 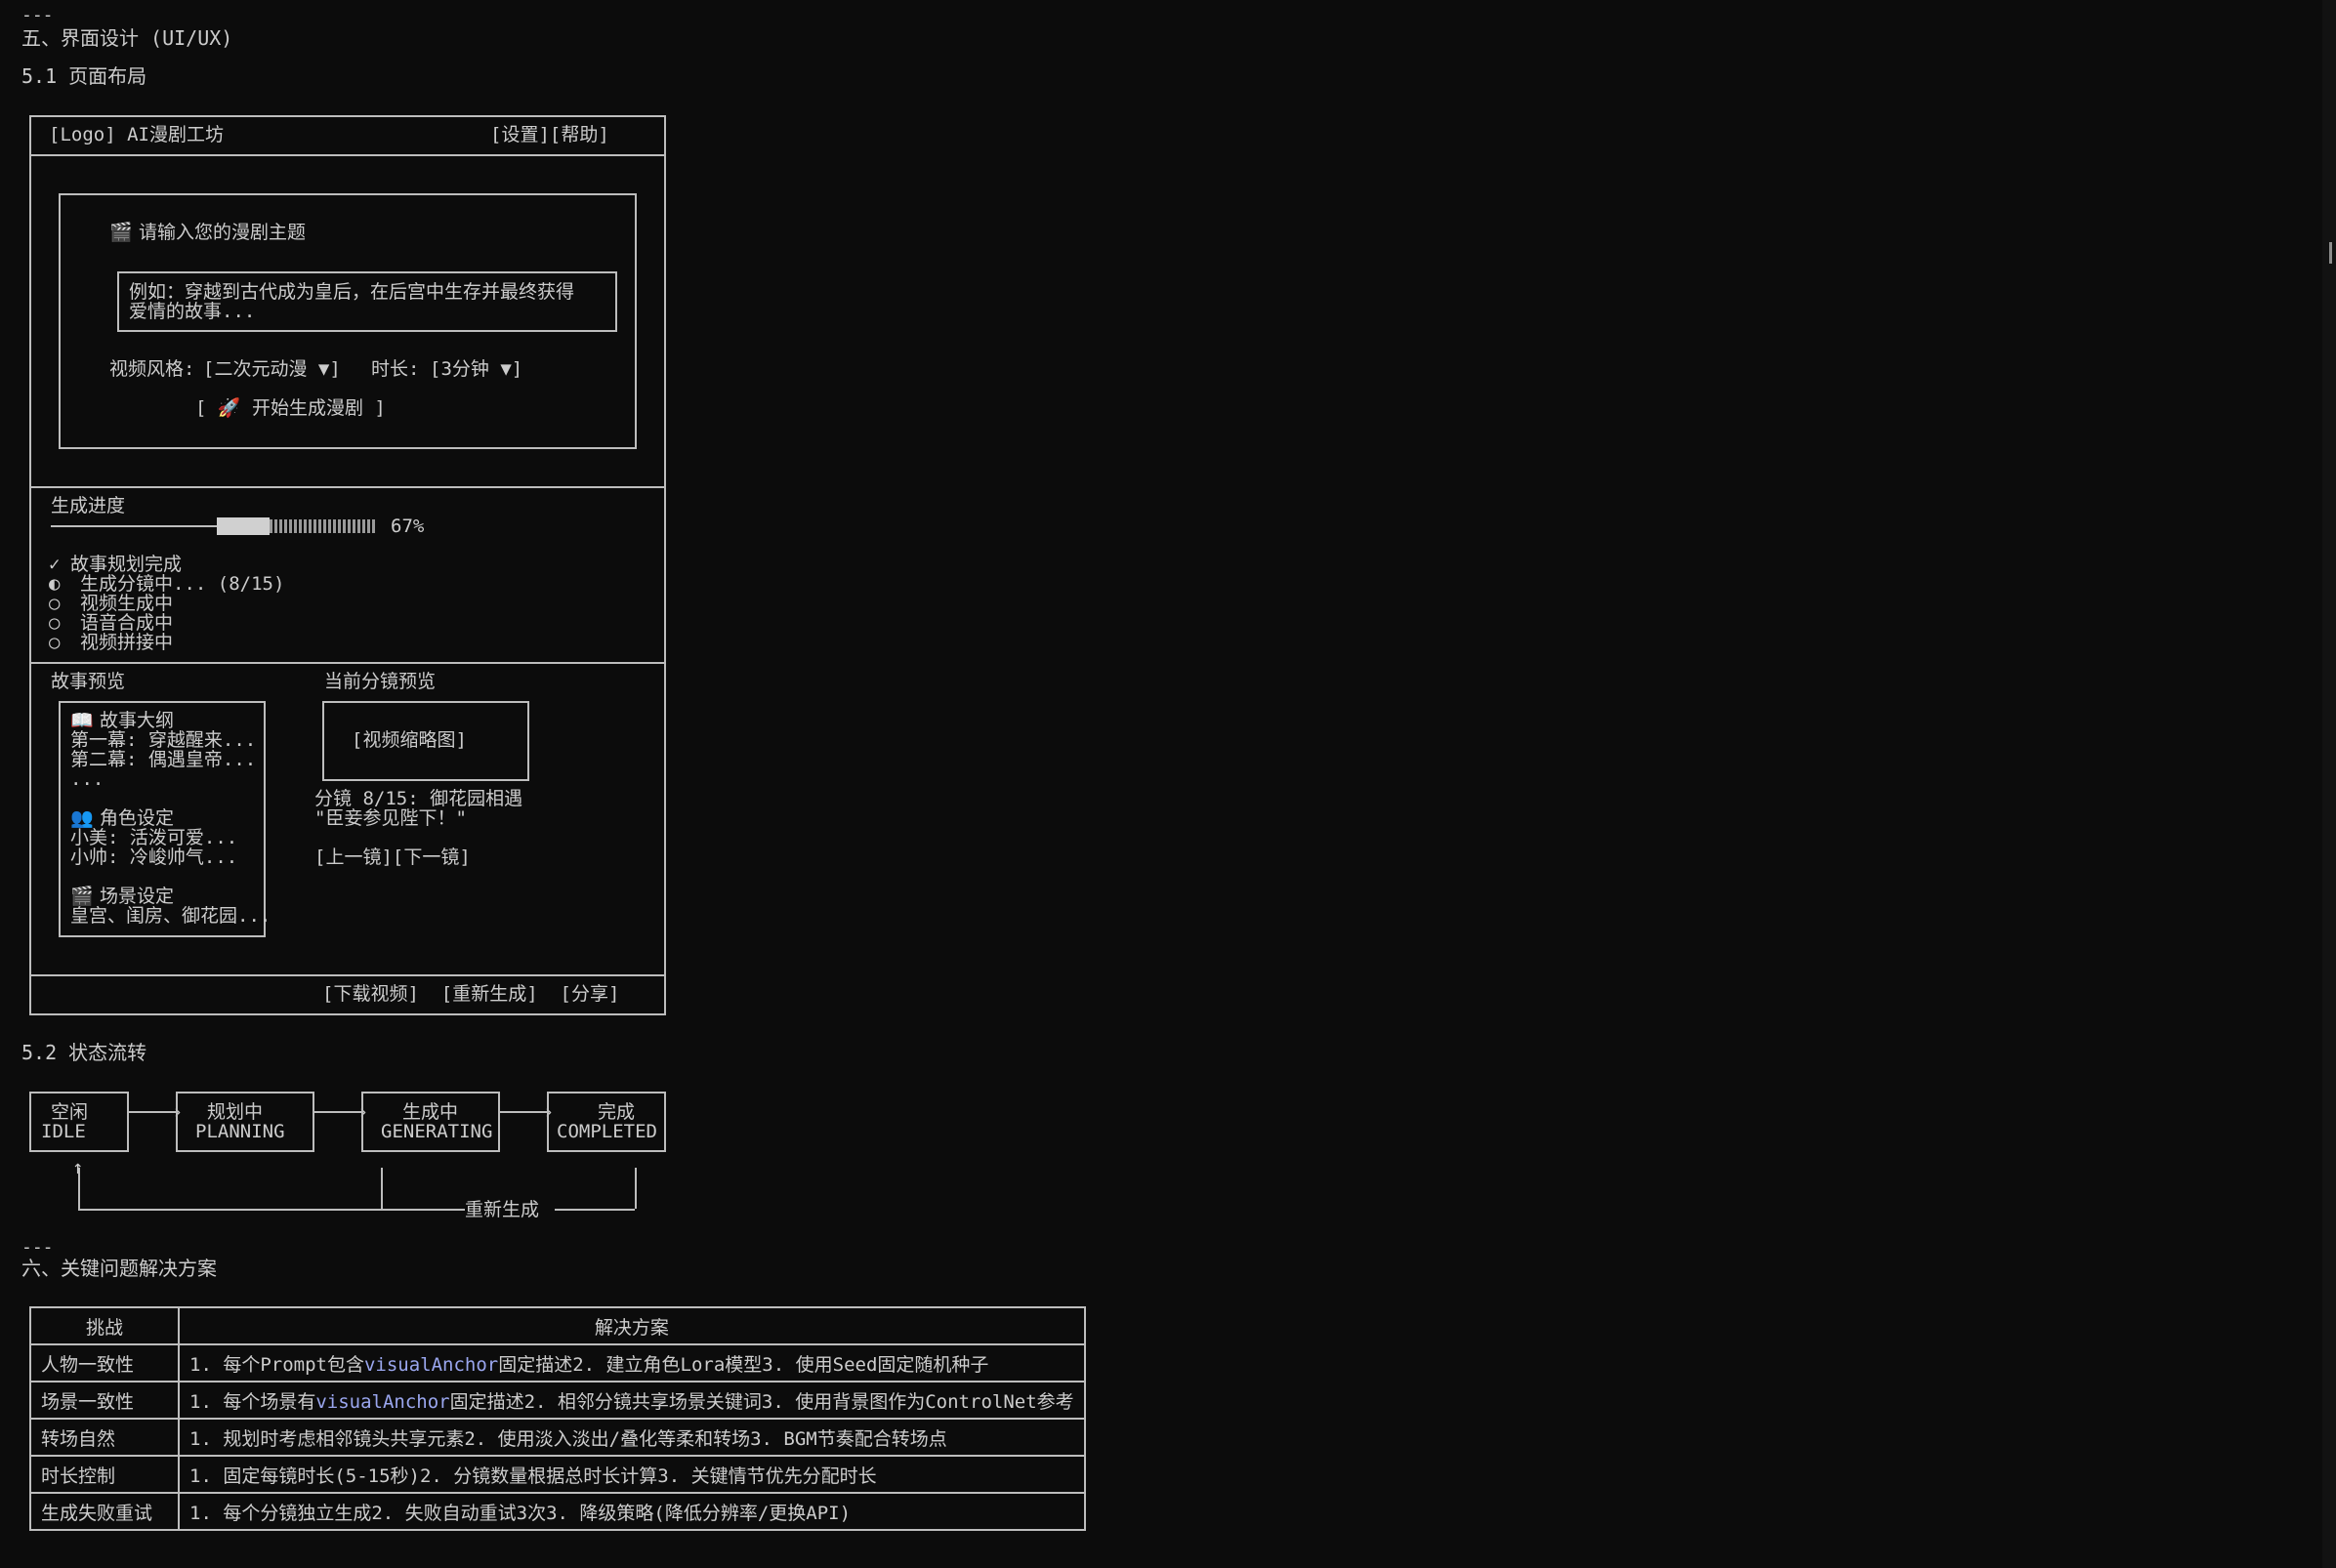 What do you see at coordinates (338, 1112) in the screenshot?
I see `arrow-planning-generating` at bounding box center [338, 1112].